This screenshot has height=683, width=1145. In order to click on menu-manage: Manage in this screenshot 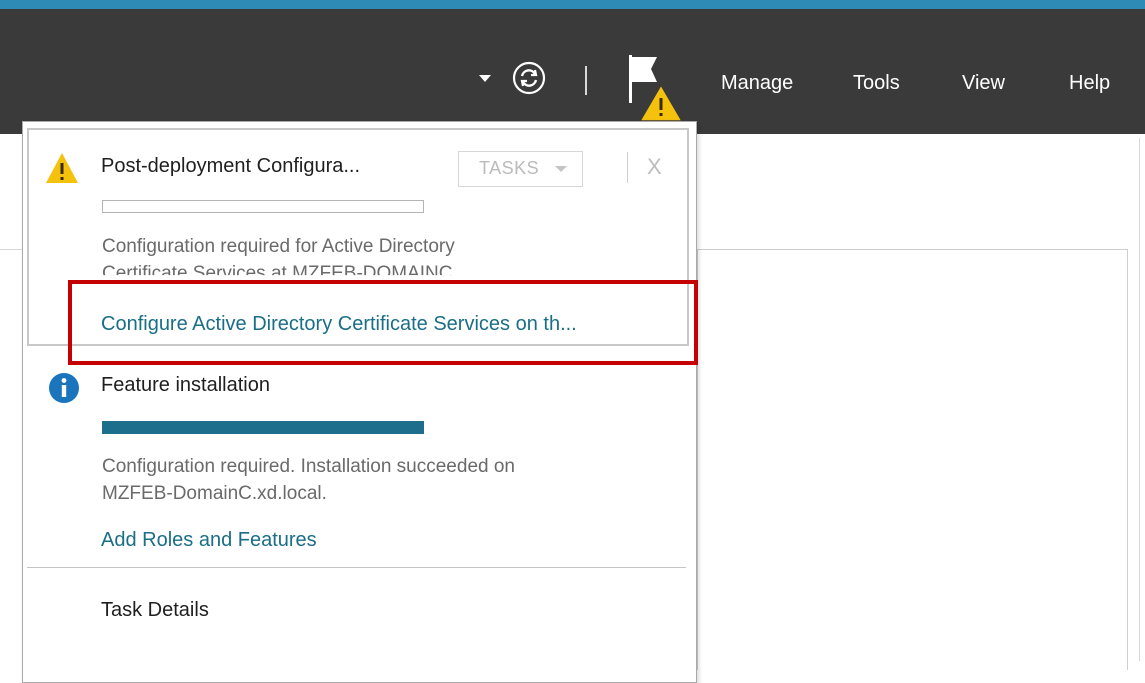, I will do `click(757, 83)`.